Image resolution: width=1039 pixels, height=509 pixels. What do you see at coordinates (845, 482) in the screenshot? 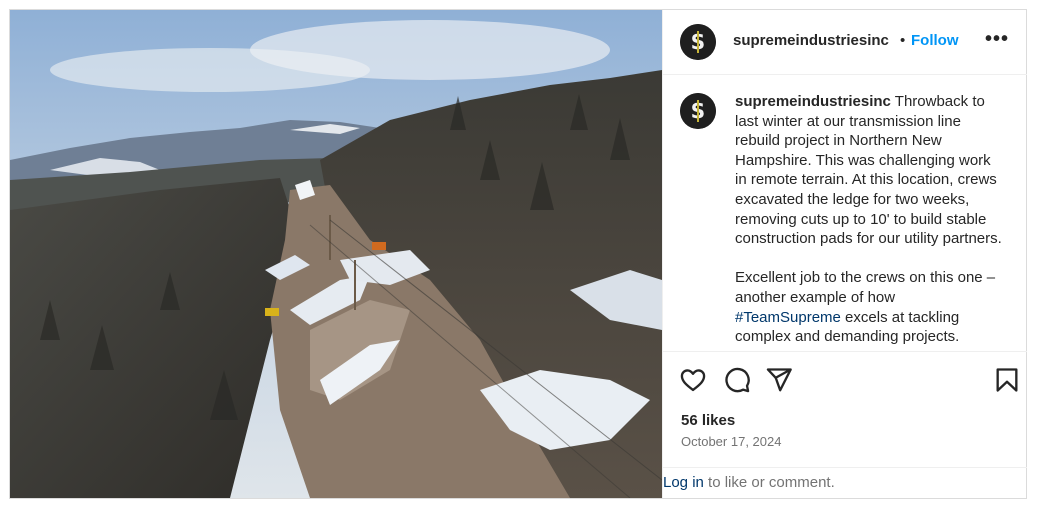
I see `comment-footer: Log in to like or comment.` at bounding box center [845, 482].